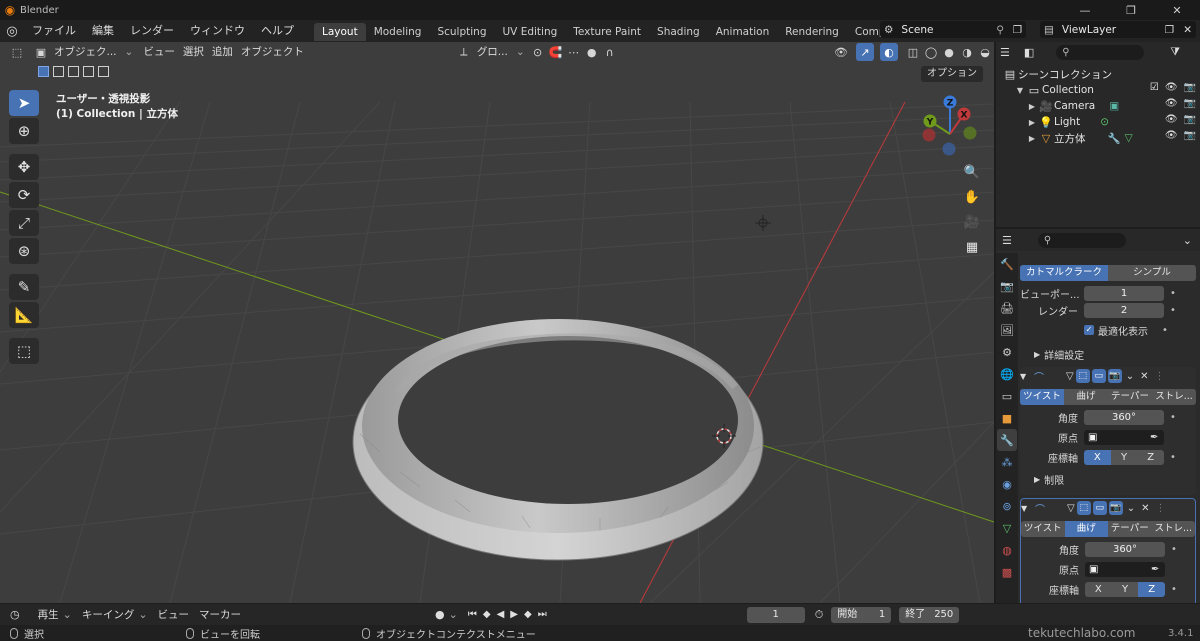 The height and width of the screenshot is (641, 1200). What do you see at coordinates (949, 52) in the screenshot?
I see `shading-solid-icon: ●` at bounding box center [949, 52].